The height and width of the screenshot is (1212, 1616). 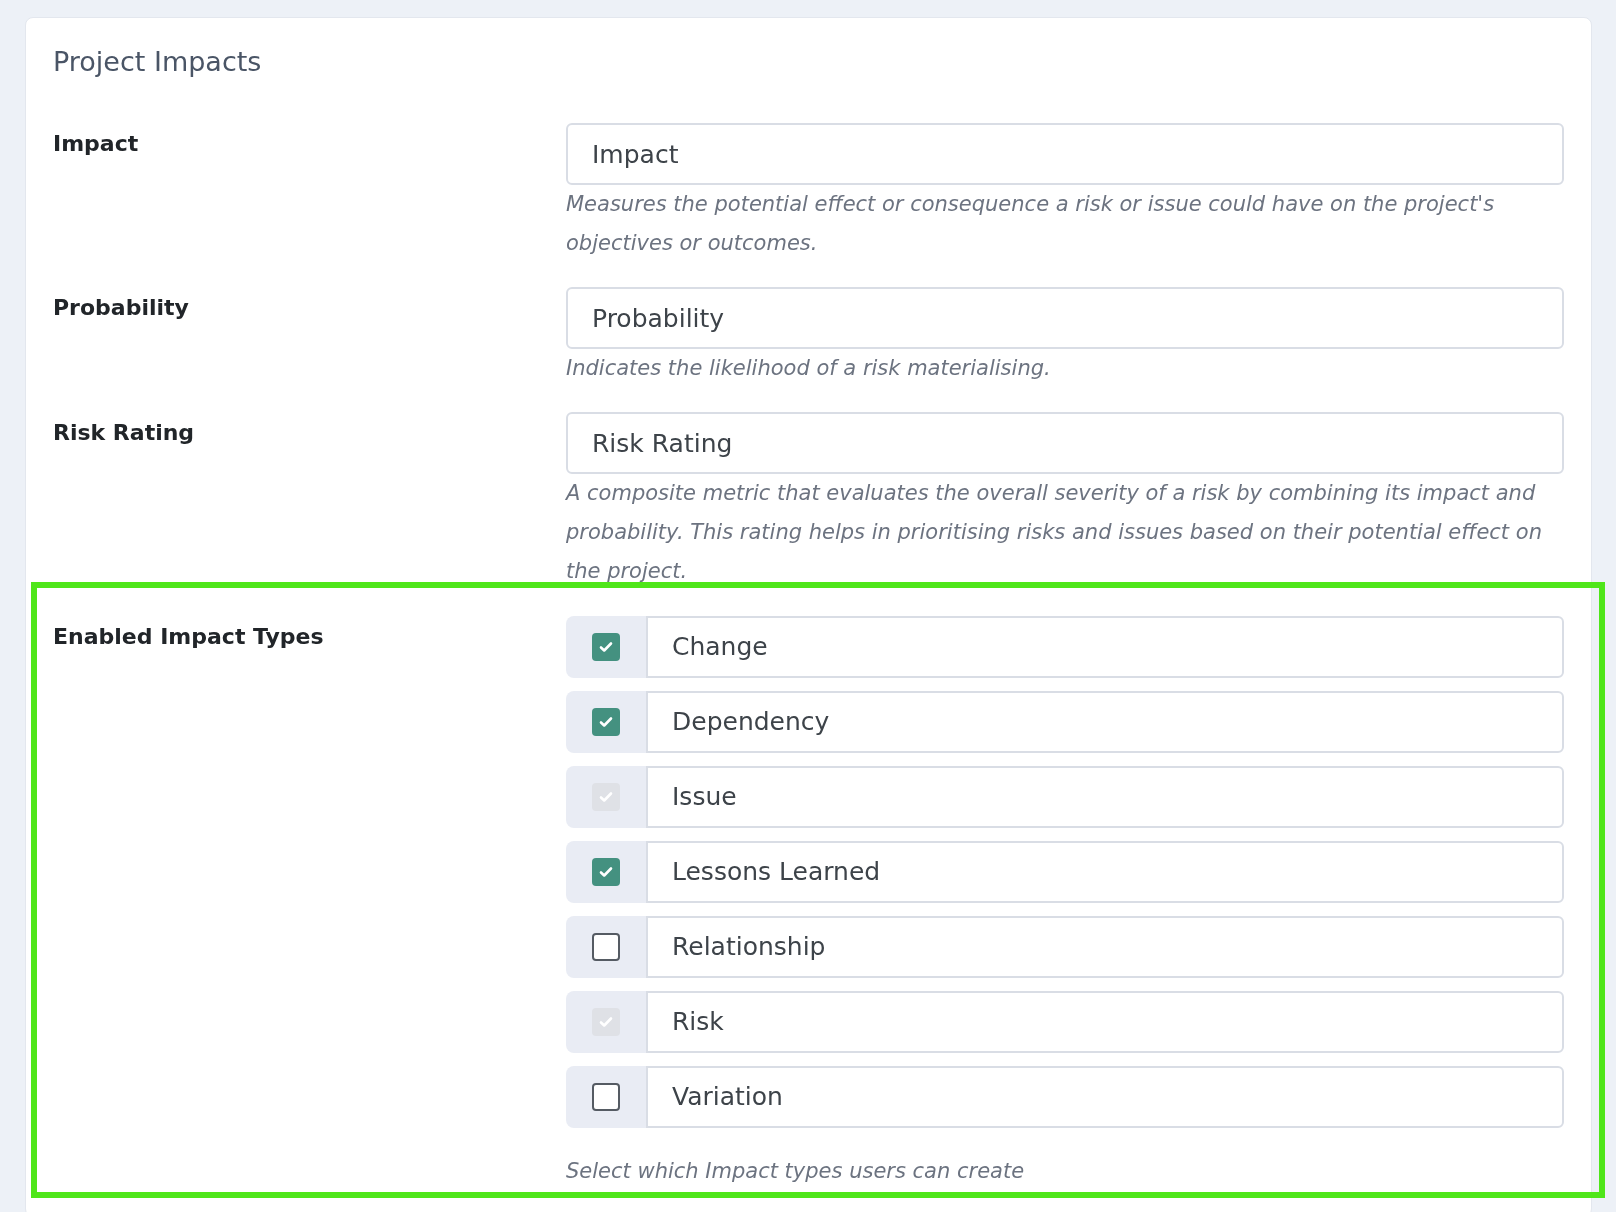 What do you see at coordinates (1065, 154) in the screenshot?
I see `text-field: Impact` at bounding box center [1065, 154].